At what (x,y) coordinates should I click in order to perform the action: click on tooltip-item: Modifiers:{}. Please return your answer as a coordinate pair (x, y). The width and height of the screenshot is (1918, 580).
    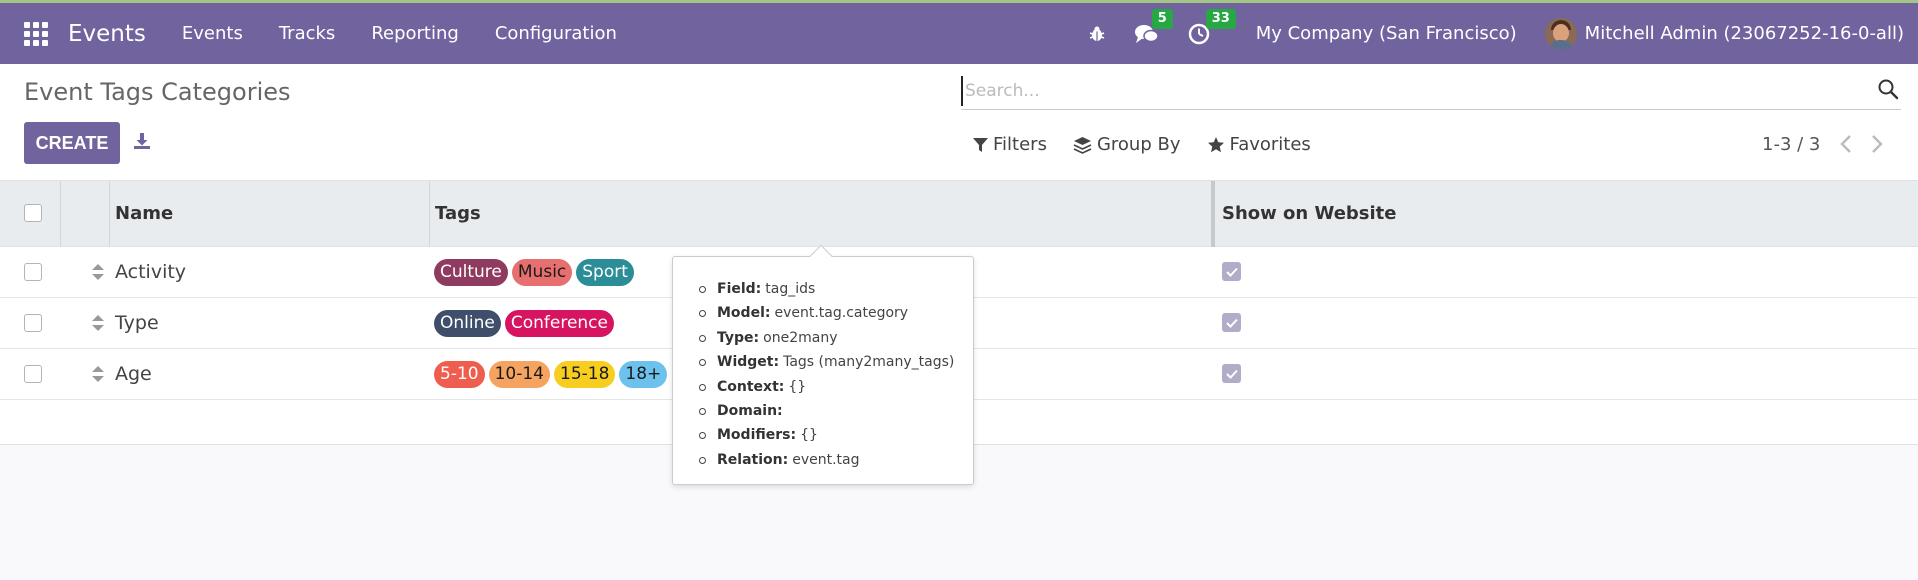
    Looking at the image, I should click on (836, 435).